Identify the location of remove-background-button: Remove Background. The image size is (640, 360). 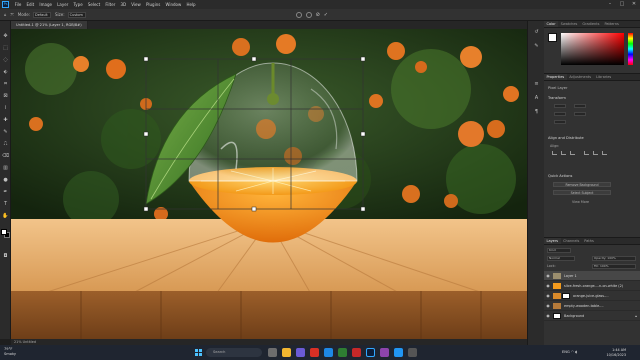
(582, 184).